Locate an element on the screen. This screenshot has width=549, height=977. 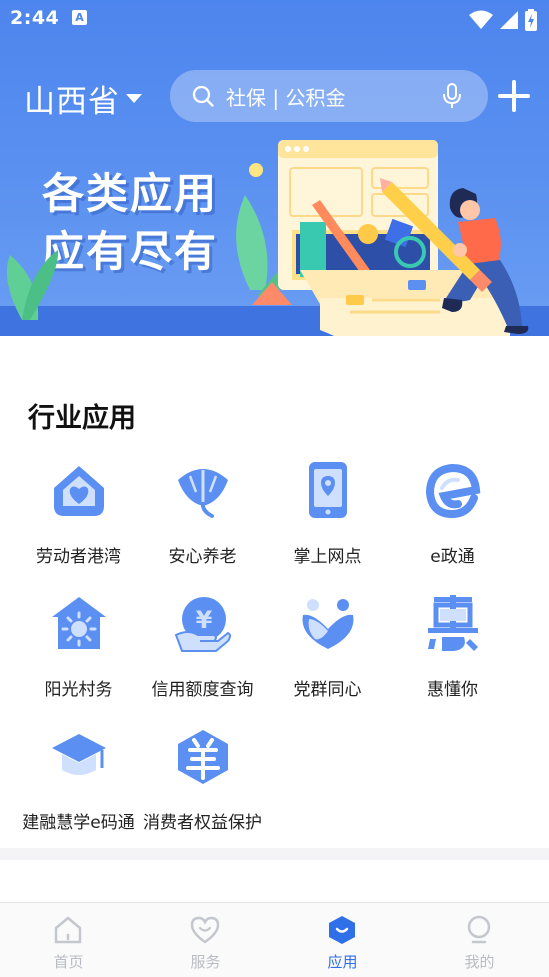
section-title: 行业应用 is located at coordinates (82, 418).